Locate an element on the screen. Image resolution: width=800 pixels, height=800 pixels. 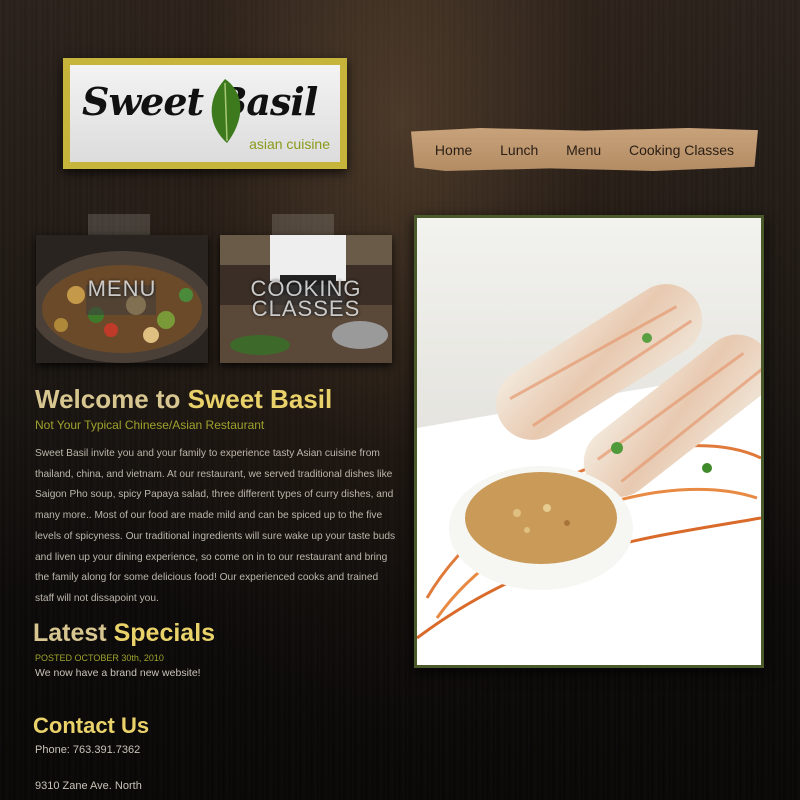
contact-phone: Phone: 763.391.7362 is located at coordinates (88, 750).